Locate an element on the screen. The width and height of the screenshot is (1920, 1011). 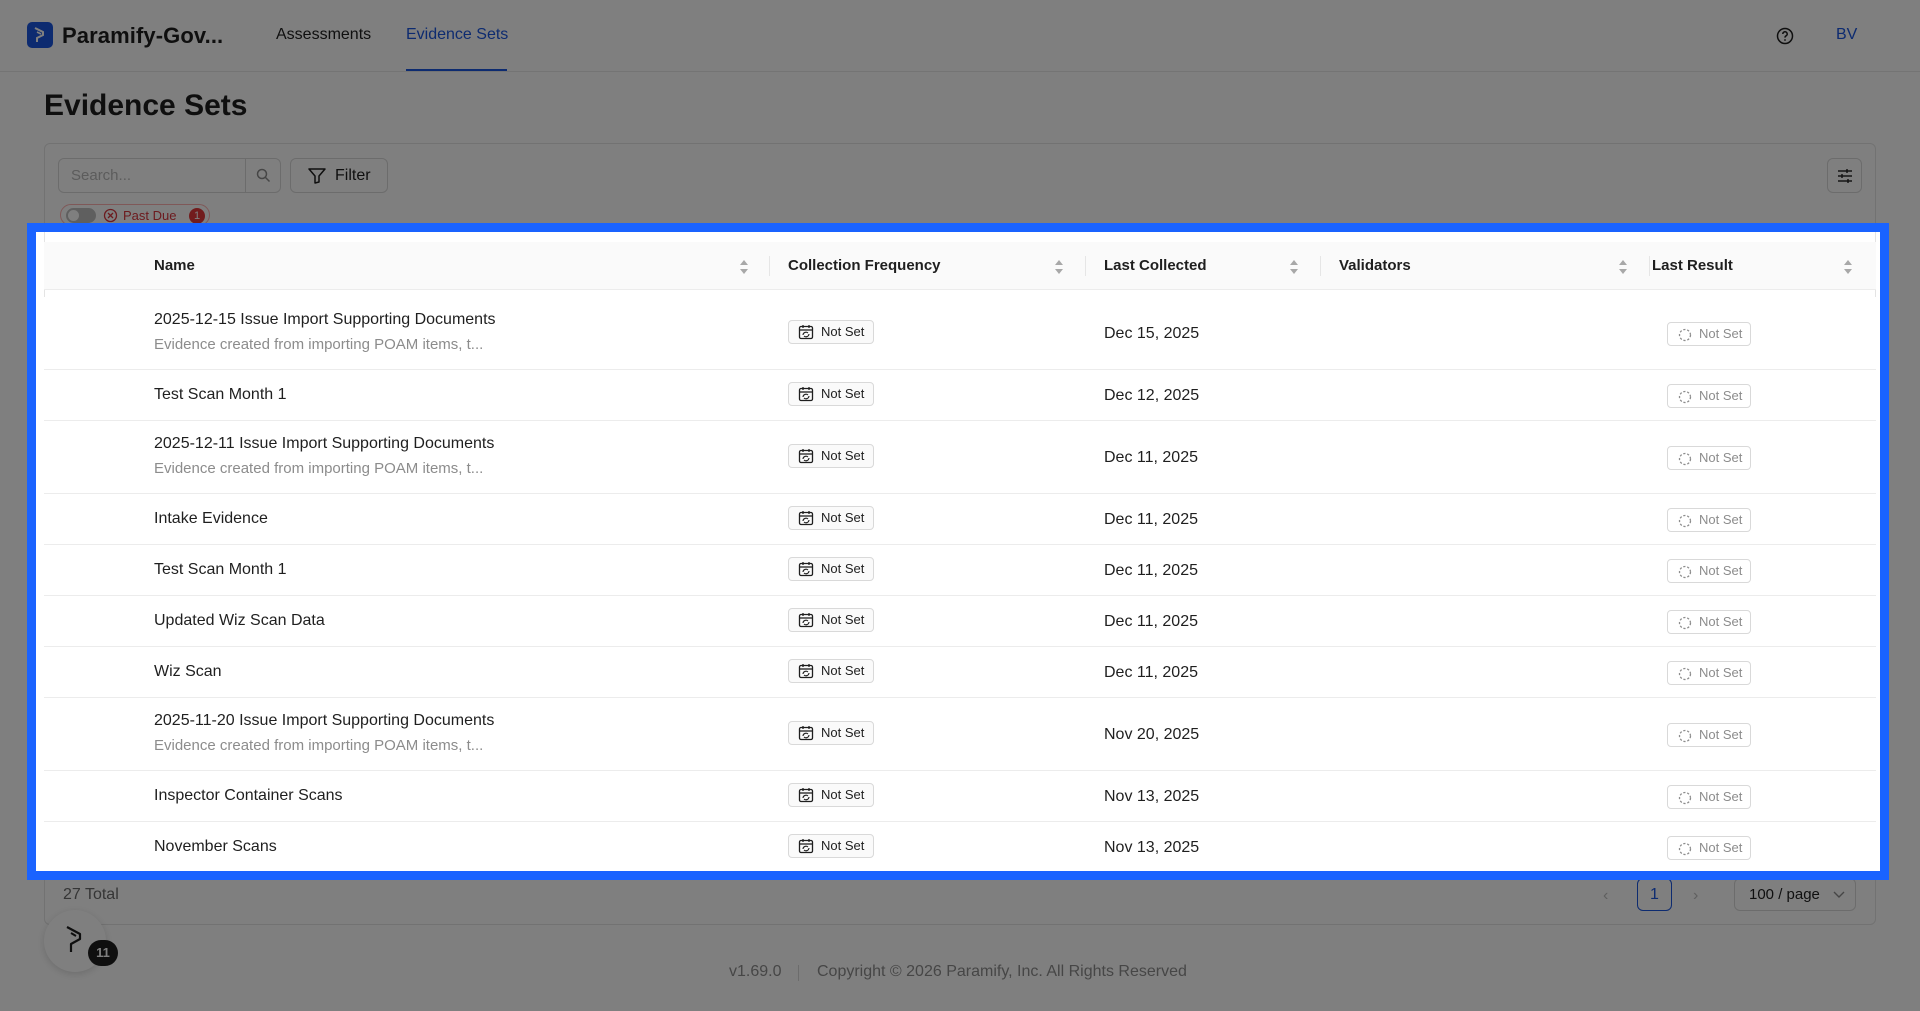
page-title: Evidence Sets is located at coordinates (146, 105).